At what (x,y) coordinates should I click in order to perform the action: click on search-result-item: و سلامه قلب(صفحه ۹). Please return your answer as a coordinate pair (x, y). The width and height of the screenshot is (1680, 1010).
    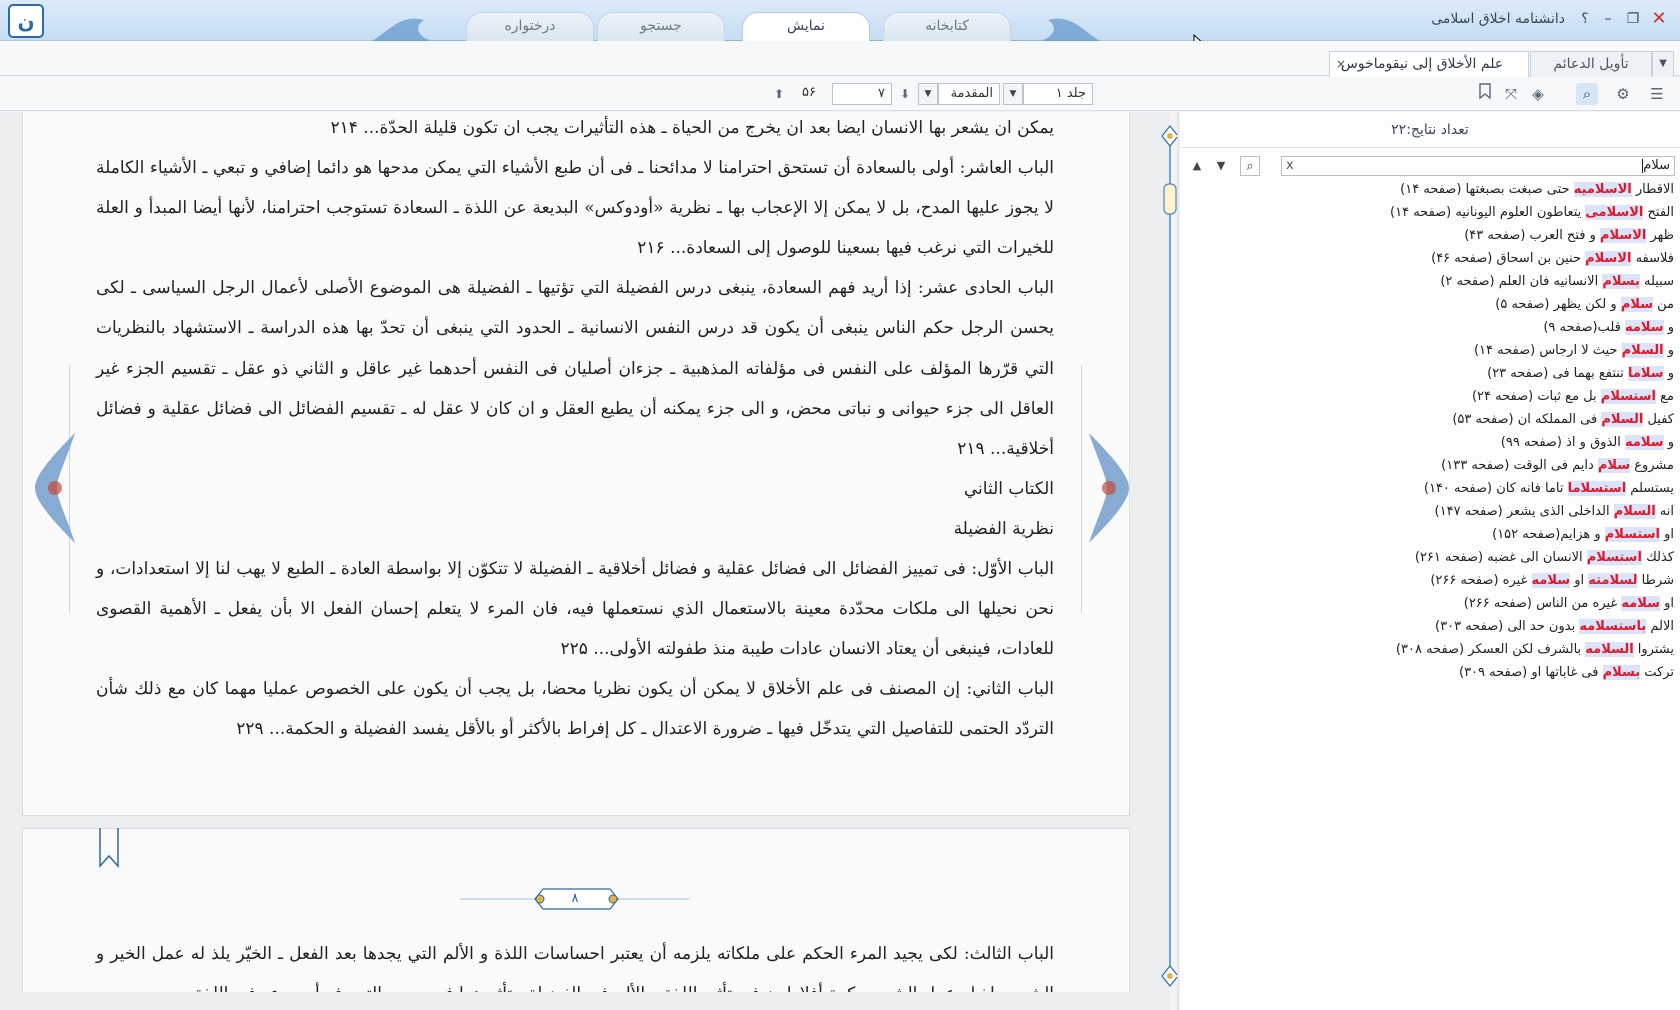
    Looking at the image, I should click on (1429, 327).